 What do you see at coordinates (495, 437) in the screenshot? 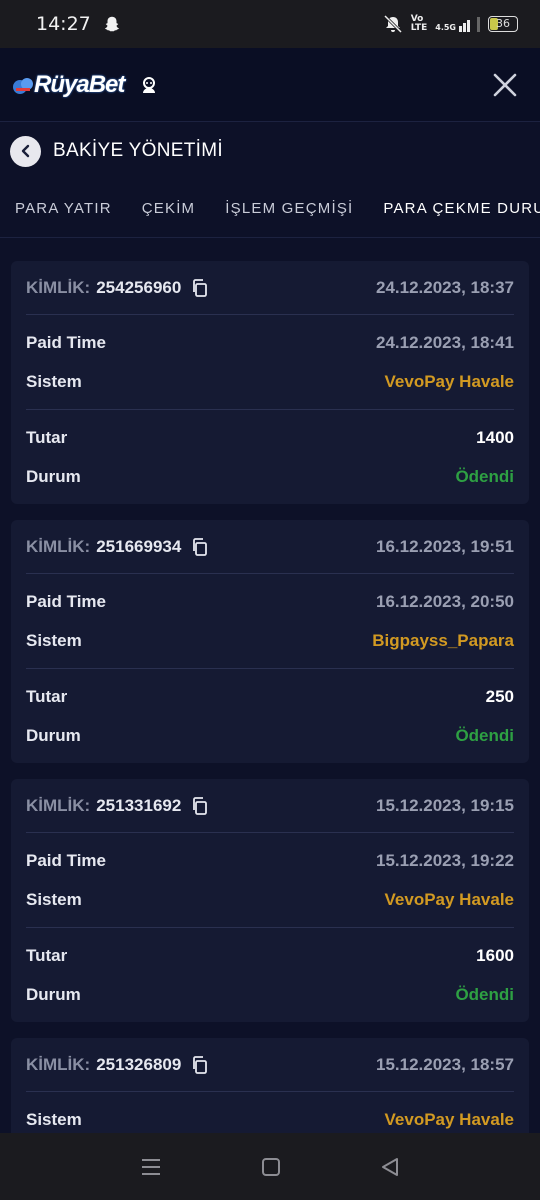
I see `amount-value: 1400` at bounding box center [495, 437].